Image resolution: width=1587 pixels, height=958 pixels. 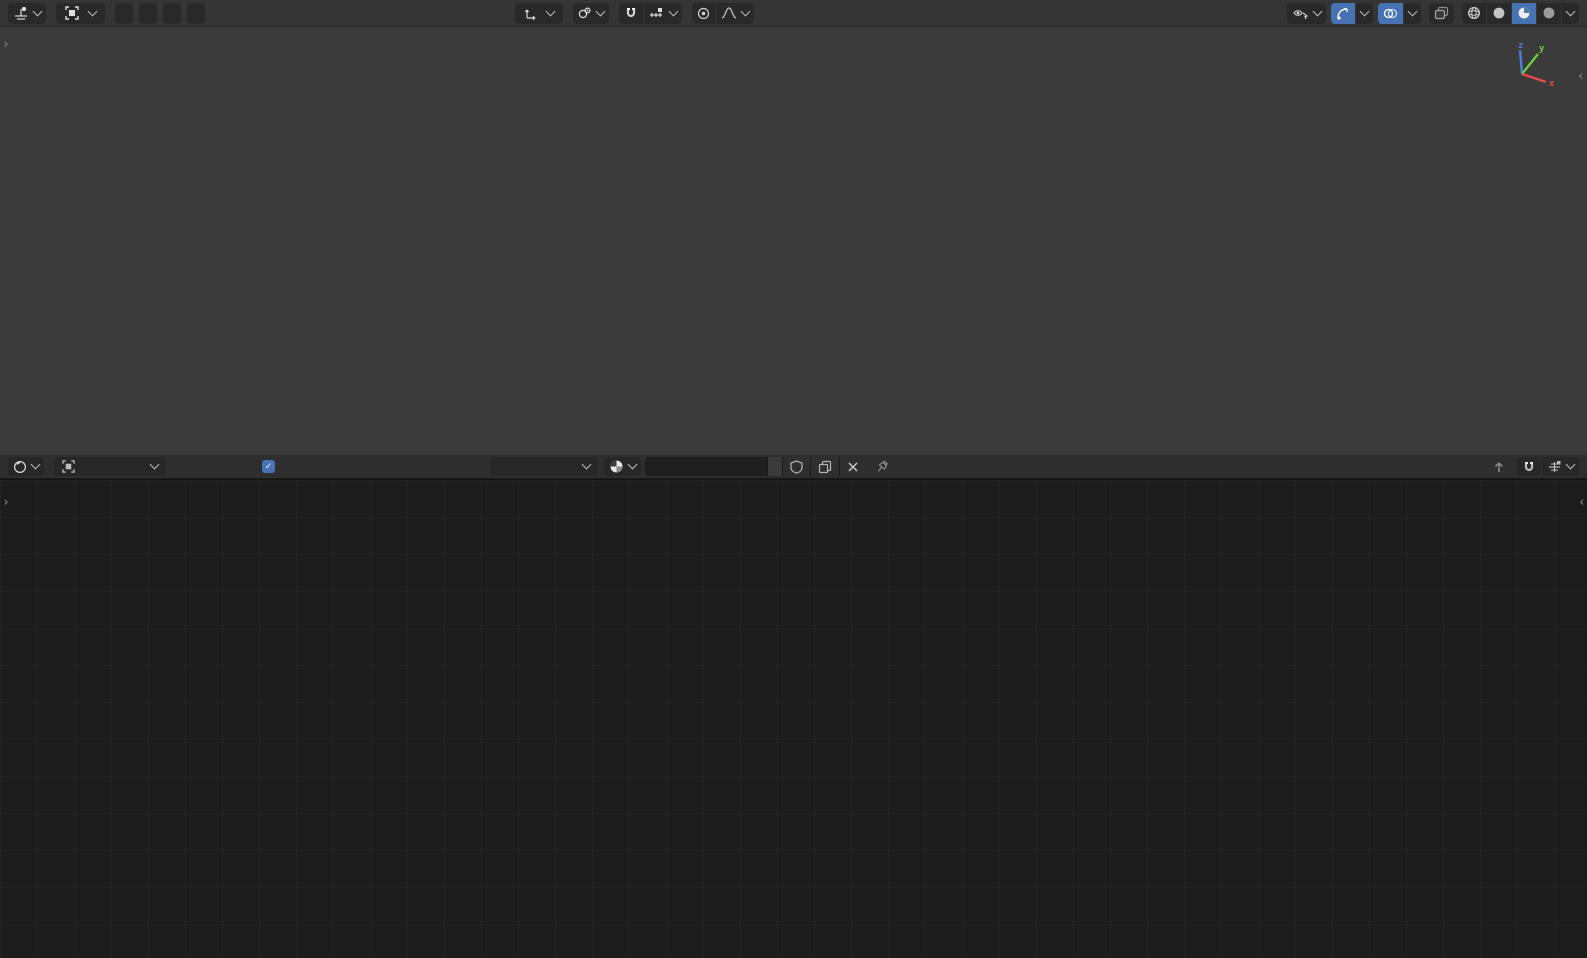 I want to click on eye-cursor-icon, so click(x=1301, y=14).